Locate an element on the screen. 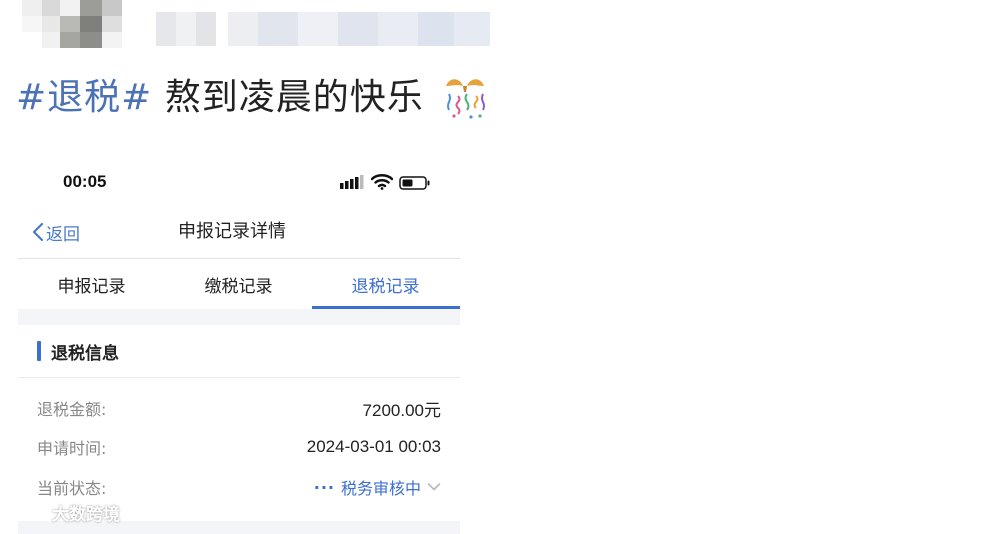  tab-tax-refund-records: 退税记录 is located at coordinates (386, 284).